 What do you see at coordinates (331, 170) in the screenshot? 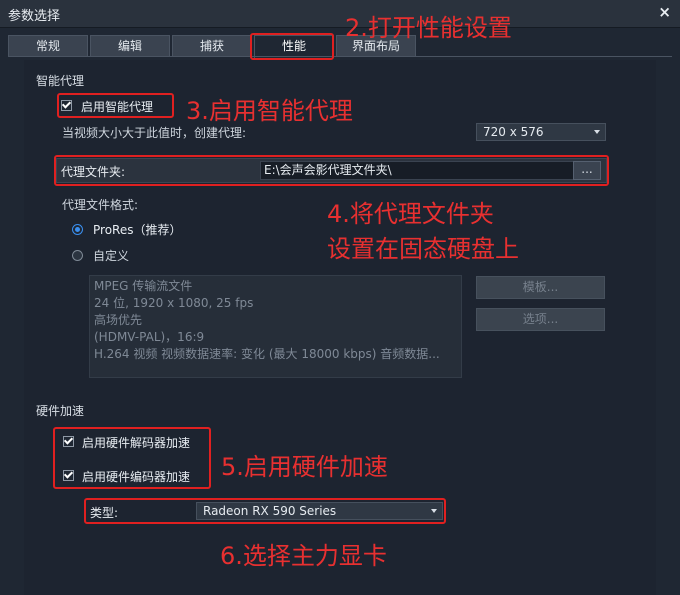
I see `annotation-box-proxy-folder` at bounding box center [331, 170].